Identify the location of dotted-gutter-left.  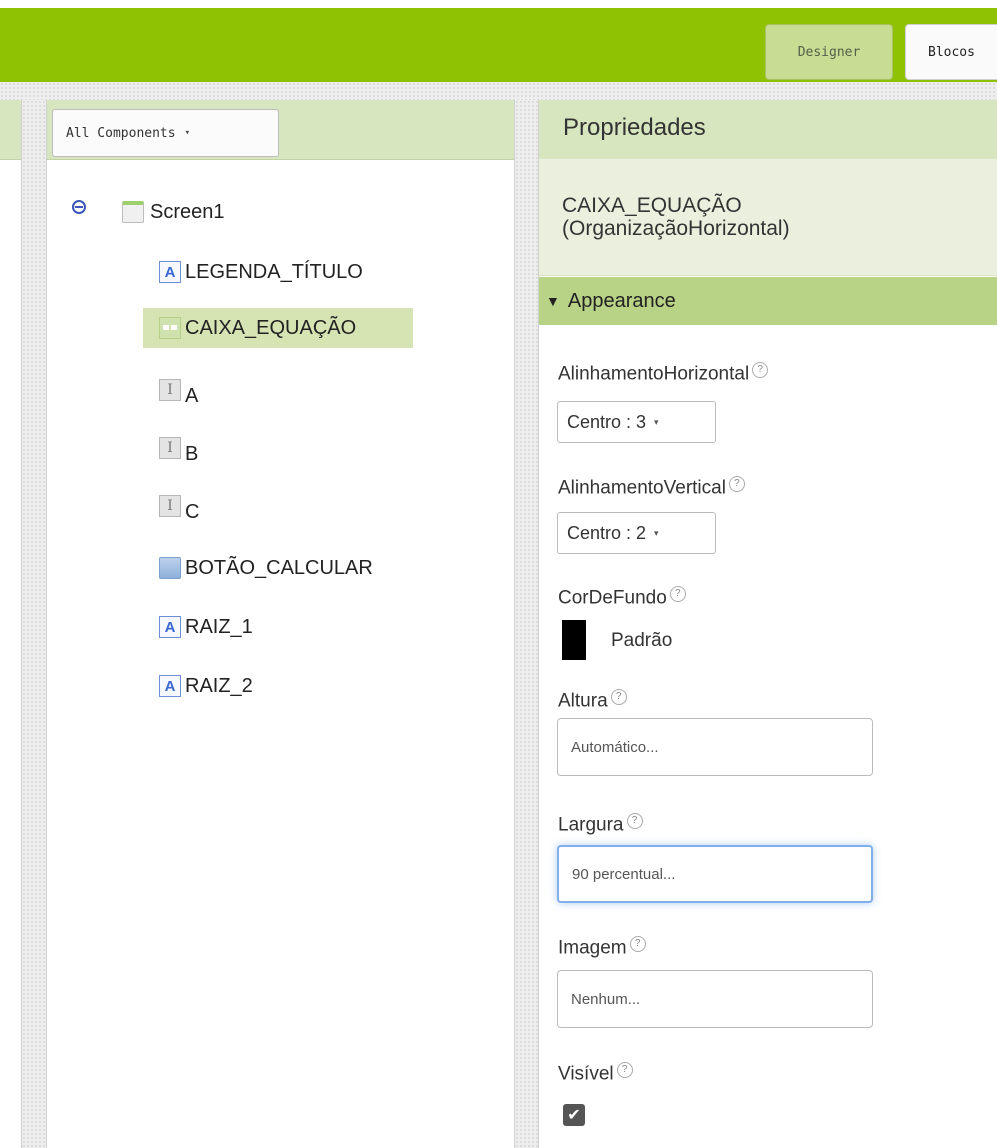
(34, 624).